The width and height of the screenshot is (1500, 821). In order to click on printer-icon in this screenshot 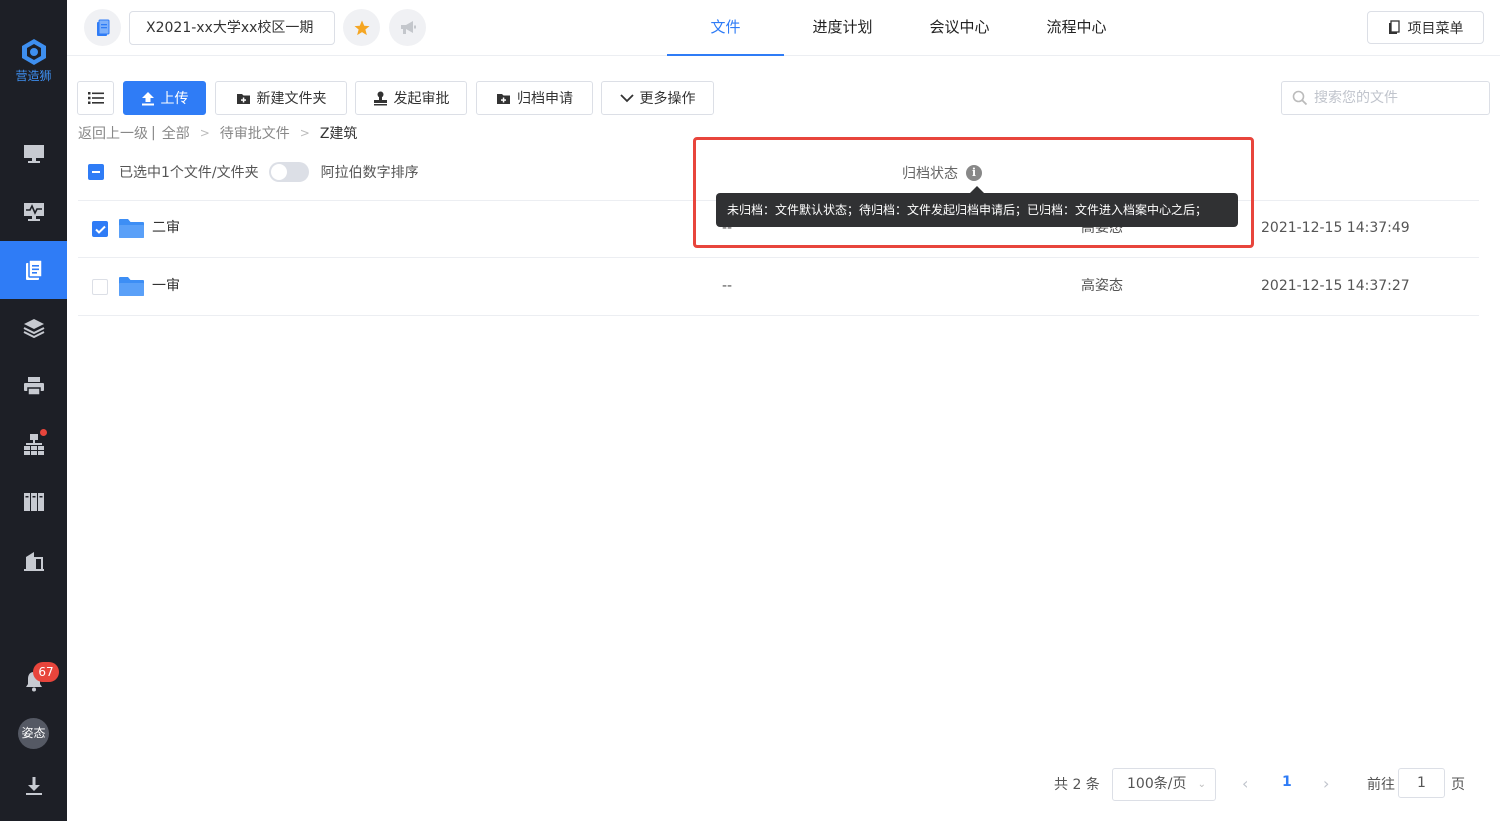, I will do `click(33, 386)`.